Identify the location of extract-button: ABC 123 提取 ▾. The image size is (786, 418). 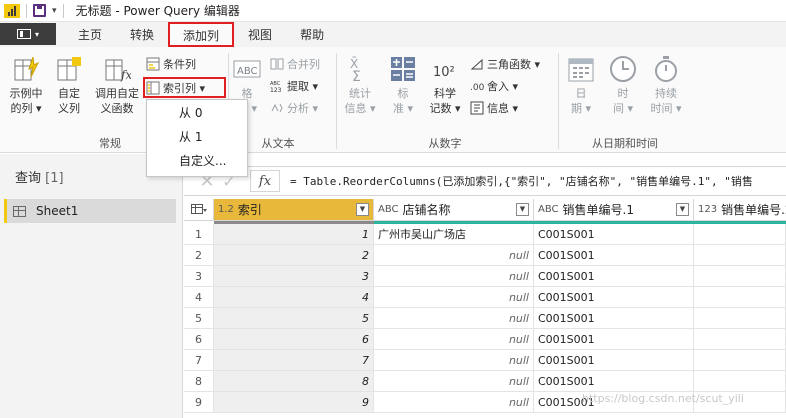
(294, 86).